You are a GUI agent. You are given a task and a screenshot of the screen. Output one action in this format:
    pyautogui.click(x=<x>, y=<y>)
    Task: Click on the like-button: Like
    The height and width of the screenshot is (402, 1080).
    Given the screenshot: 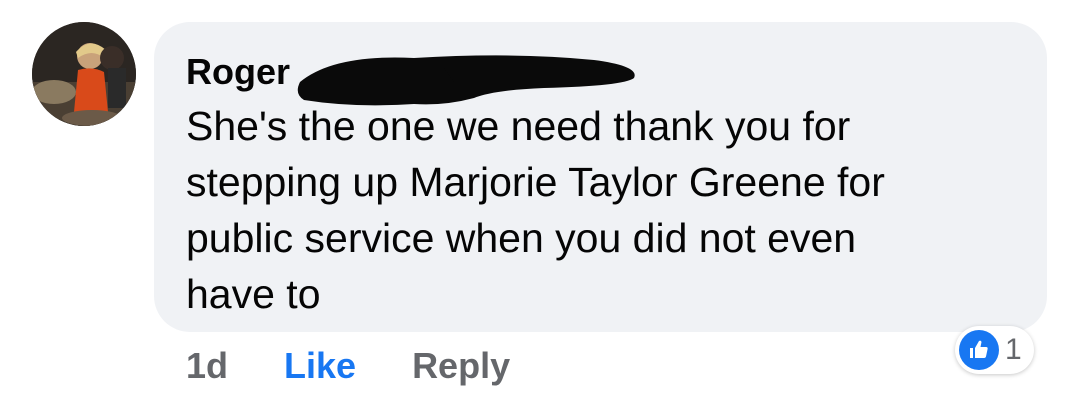 What is the action you would take?
    pyautogui.click(x=320, y=366)
    